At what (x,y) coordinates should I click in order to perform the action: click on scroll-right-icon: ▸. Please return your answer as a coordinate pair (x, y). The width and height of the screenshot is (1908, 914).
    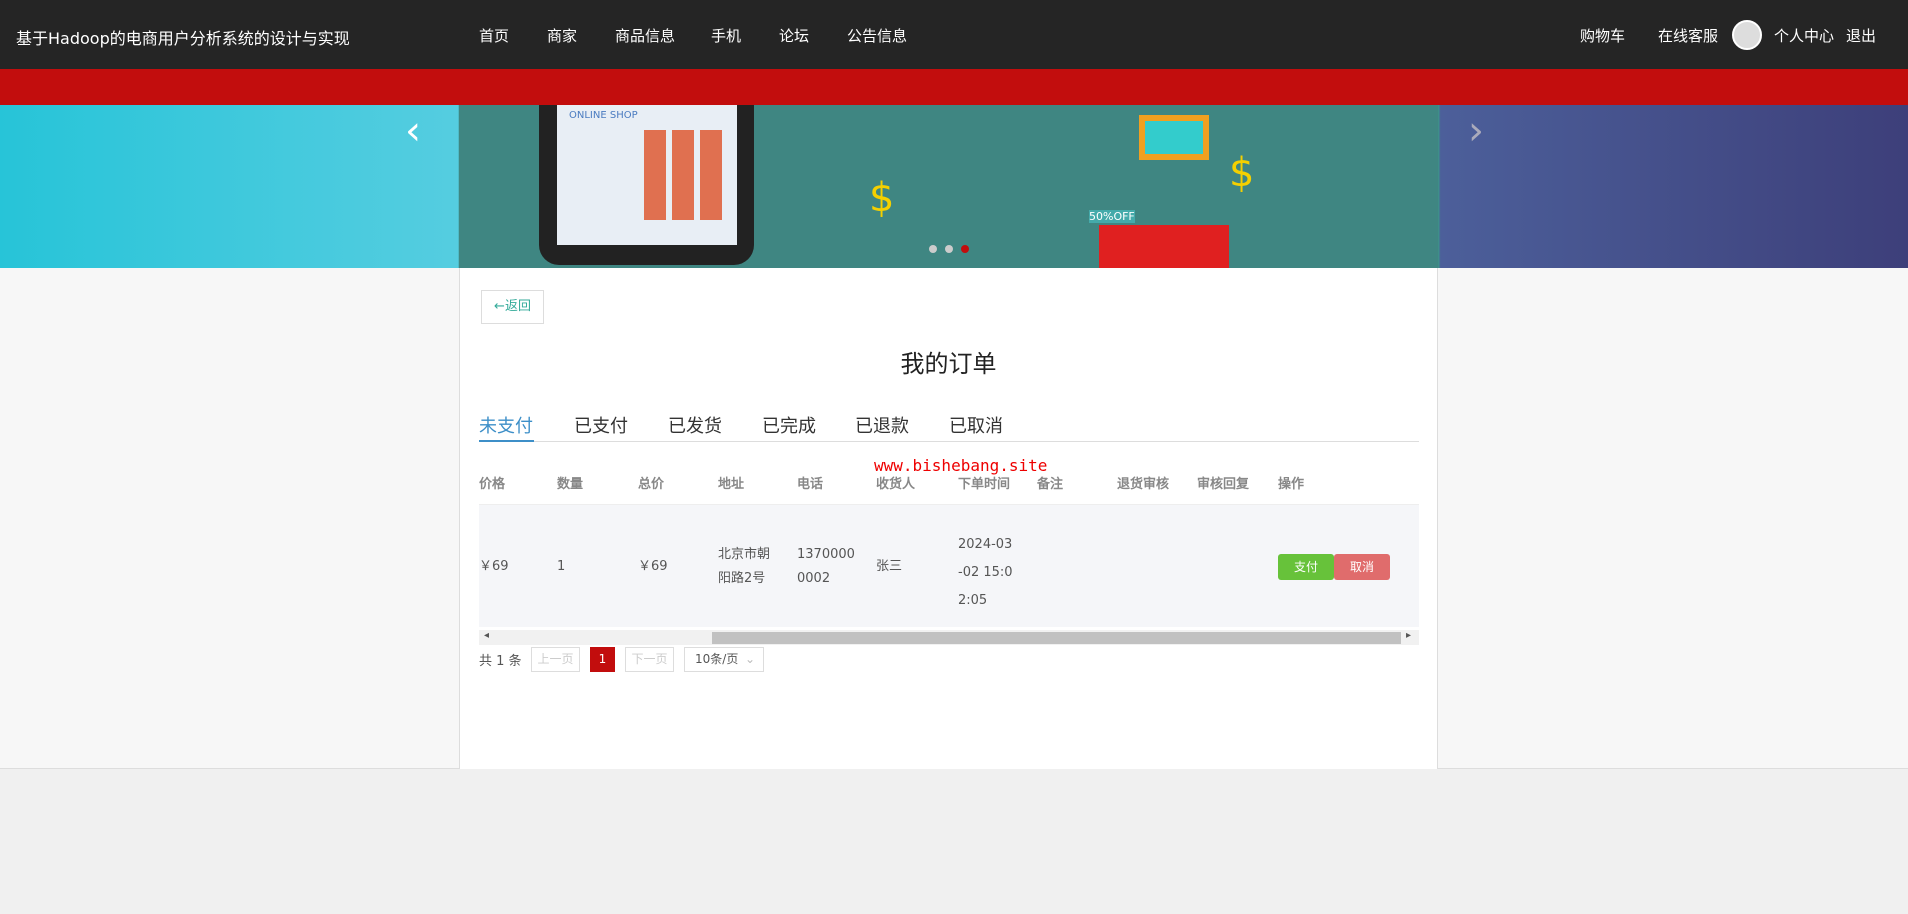
    Looking at the image, I should click on (1408, 635).